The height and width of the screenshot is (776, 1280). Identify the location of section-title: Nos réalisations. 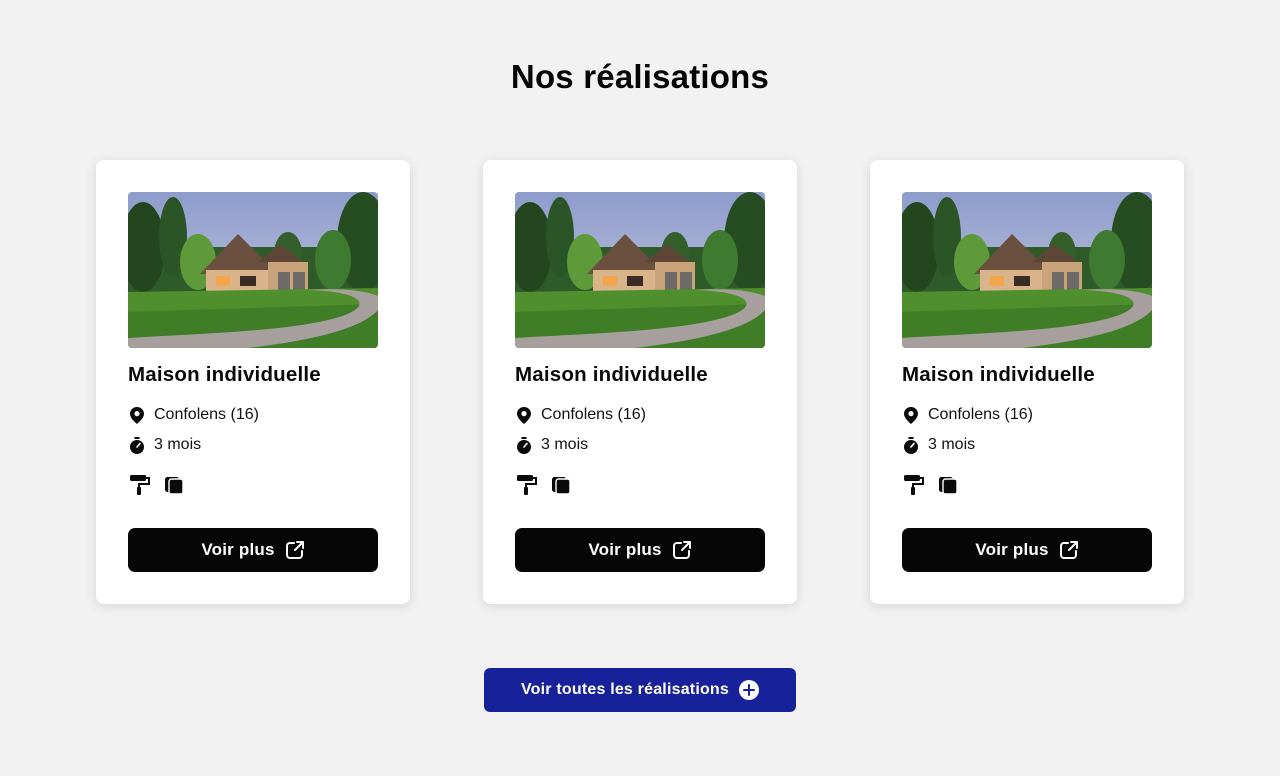
(640, 76).